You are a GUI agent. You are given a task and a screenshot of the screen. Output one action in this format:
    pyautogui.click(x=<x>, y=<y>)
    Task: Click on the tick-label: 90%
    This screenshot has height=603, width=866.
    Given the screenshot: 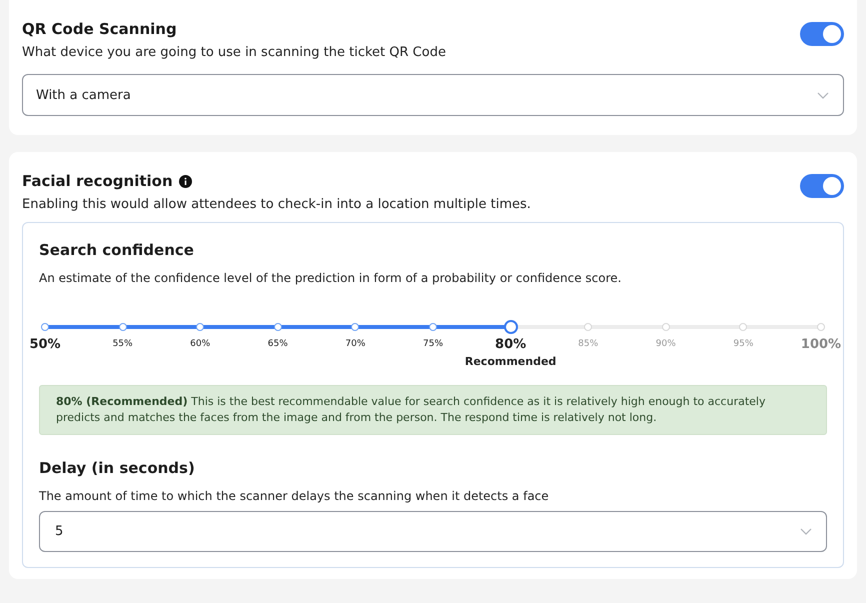 What is the action you would take?
    pyautogui.click(x=666, y=344)
    